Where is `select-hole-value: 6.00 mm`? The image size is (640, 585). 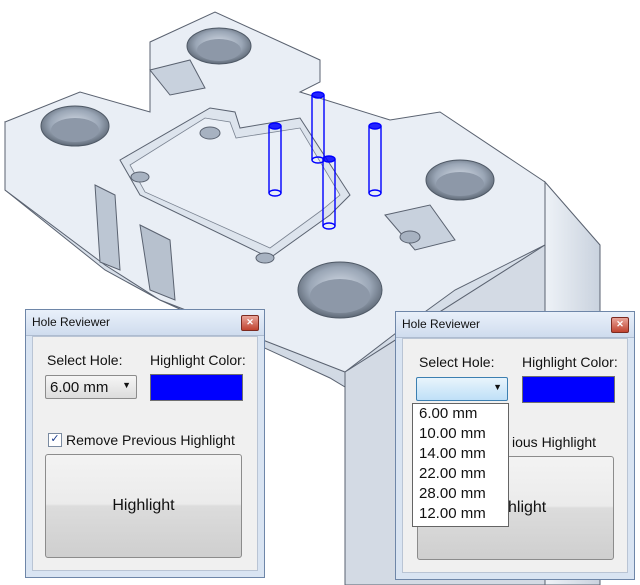 select-hole-value: 6.00 mm is located at coordinates (79, 387).